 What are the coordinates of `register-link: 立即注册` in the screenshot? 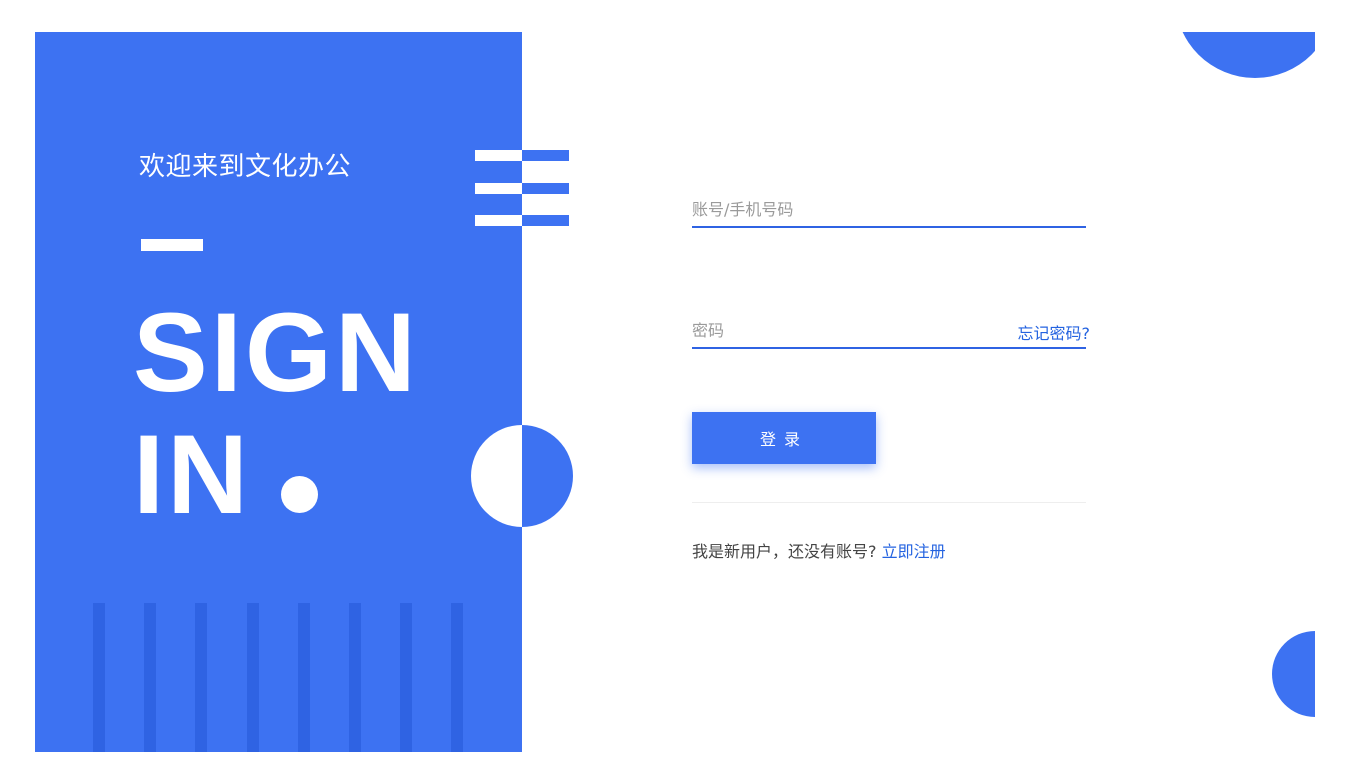 It's located at (914, 551).